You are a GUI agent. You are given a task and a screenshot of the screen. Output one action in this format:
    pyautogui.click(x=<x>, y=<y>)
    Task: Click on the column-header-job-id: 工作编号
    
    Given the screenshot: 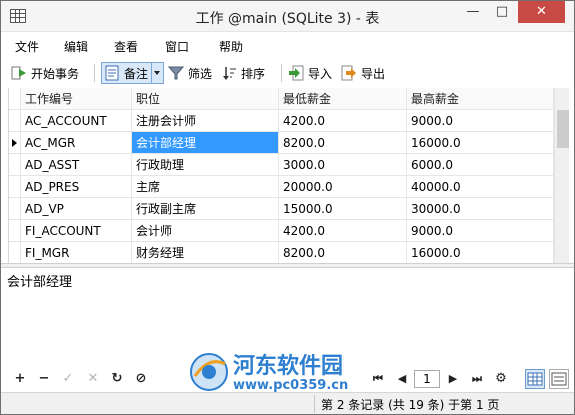 What is the action you would take?
    pyautogui.click(x=76, y=99)
    